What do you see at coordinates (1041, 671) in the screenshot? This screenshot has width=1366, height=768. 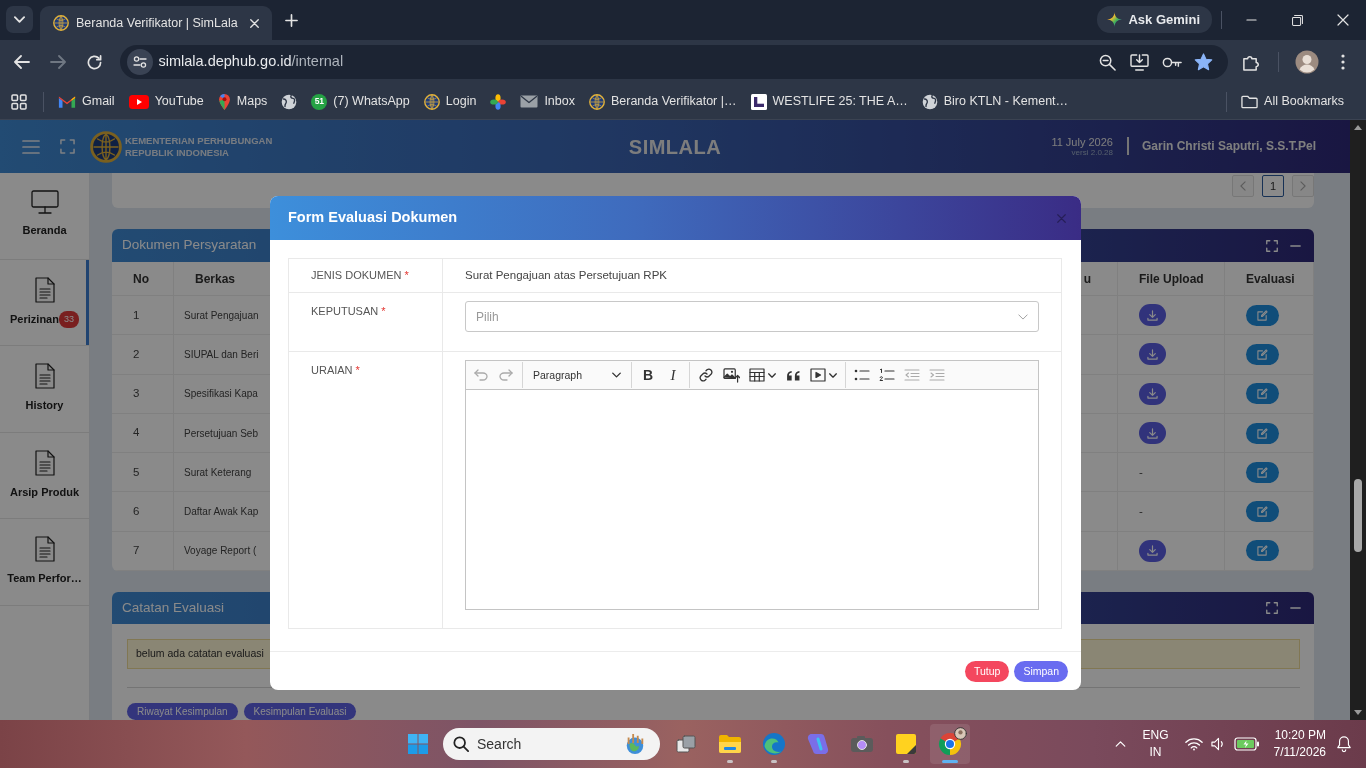 I see `save-button: Simpan` at bounding box center [1041, 671].